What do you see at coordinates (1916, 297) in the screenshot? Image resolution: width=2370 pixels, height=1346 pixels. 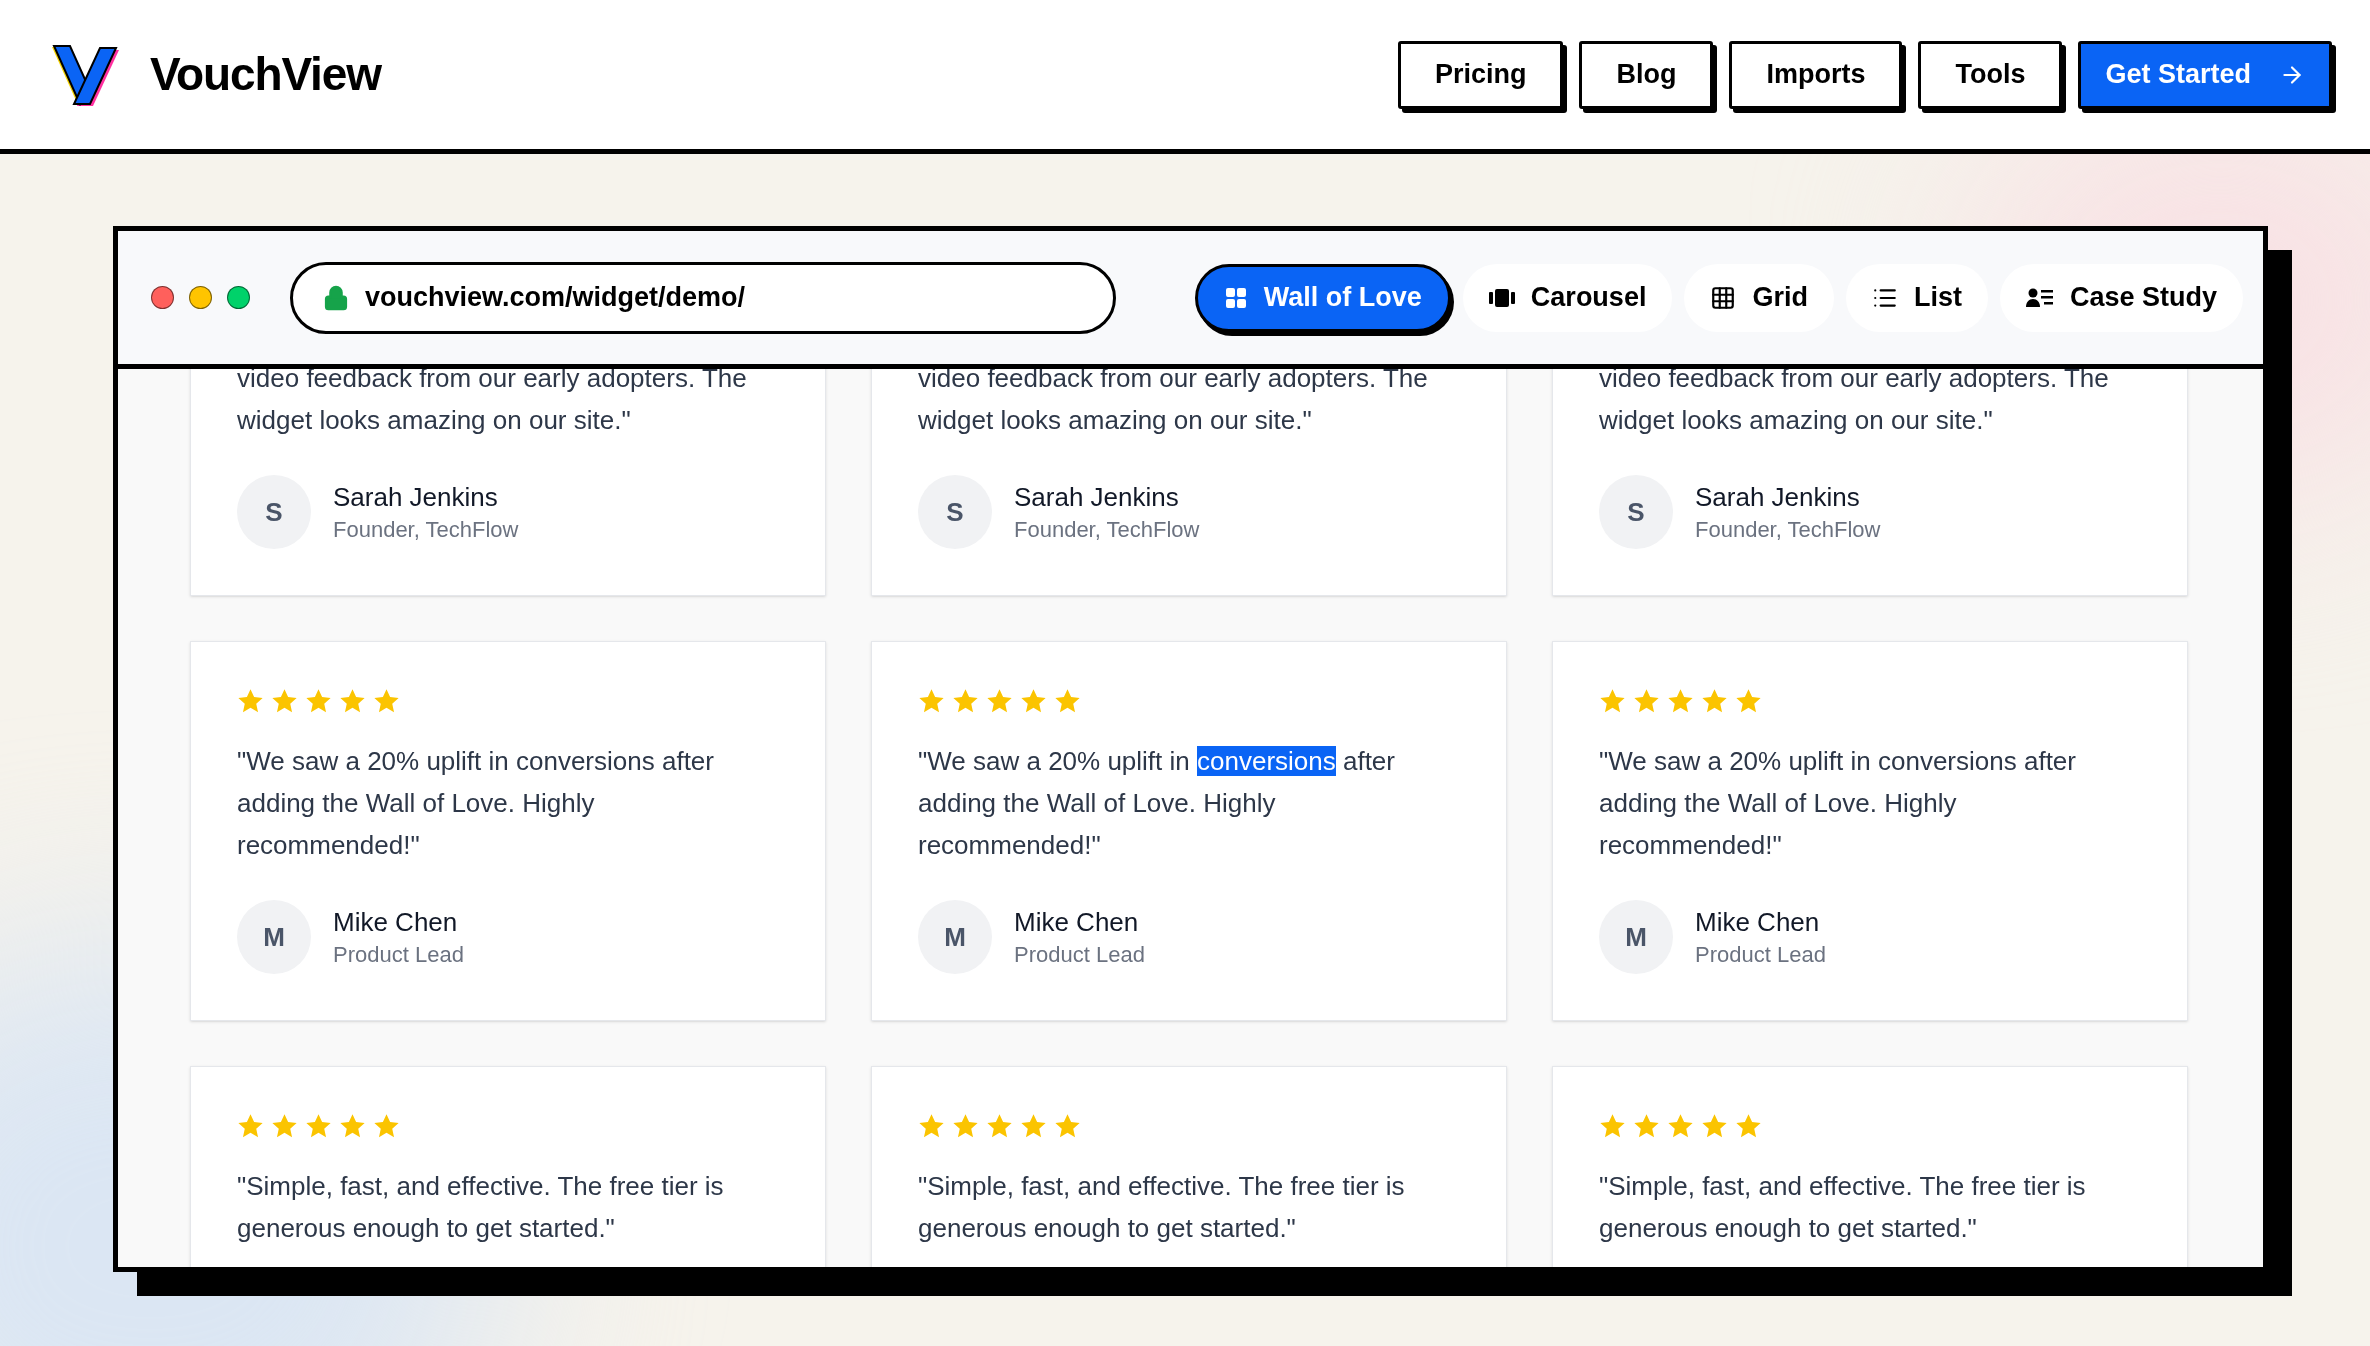 I see `view-tab: List` at bounding box center [1916, 297].